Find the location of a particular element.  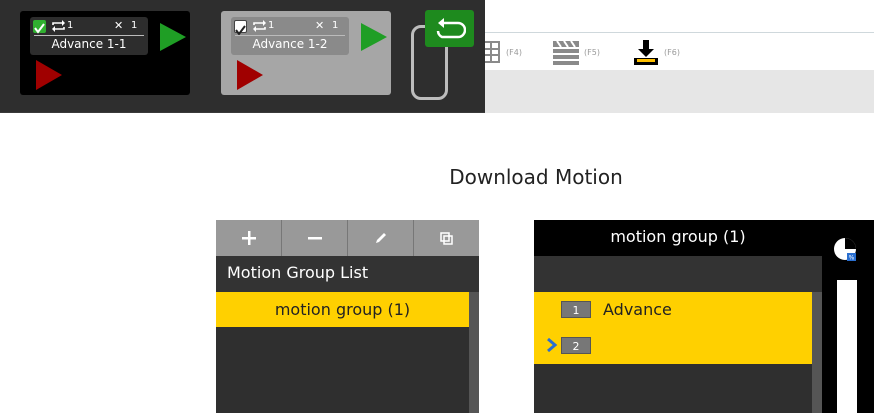

group-list-scrollbar is located at coordinates (474, 352).